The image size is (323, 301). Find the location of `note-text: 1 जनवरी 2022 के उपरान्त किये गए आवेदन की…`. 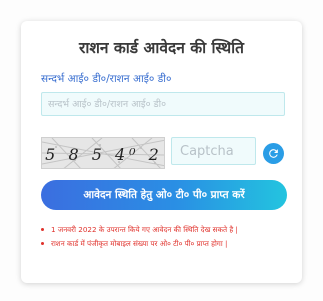

note-text: 1 जनवरी 2022 के उपरान्त किये गए आवेदन की… is located at coordinates (144, 229).